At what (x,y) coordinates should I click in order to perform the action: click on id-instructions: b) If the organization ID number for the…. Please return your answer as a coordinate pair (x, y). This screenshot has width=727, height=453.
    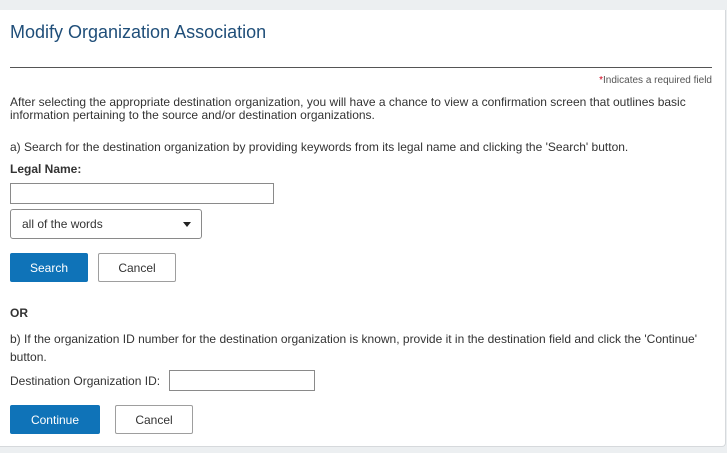
    Looking at the image, I should click on (353, 348).